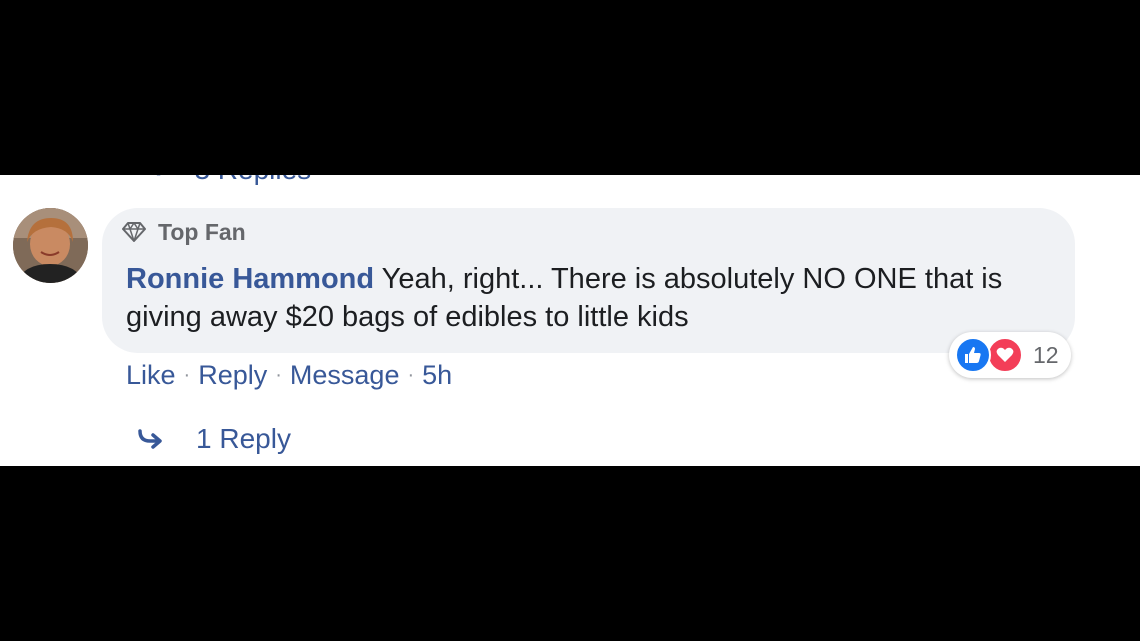 The width and height of the screenshot is (1140, 641). I want to click on avatar-image, so click(50, 245).